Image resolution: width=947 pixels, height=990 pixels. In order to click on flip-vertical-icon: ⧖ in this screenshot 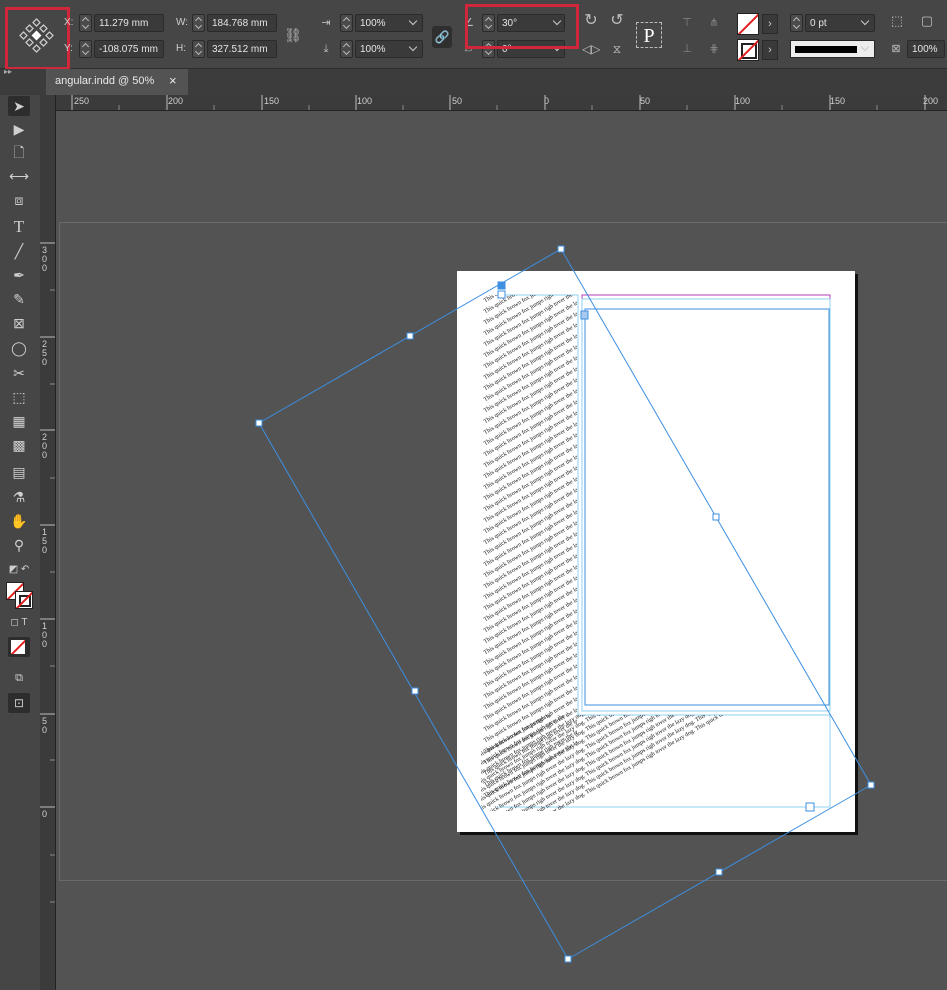, I will do `click(617, 49)`.